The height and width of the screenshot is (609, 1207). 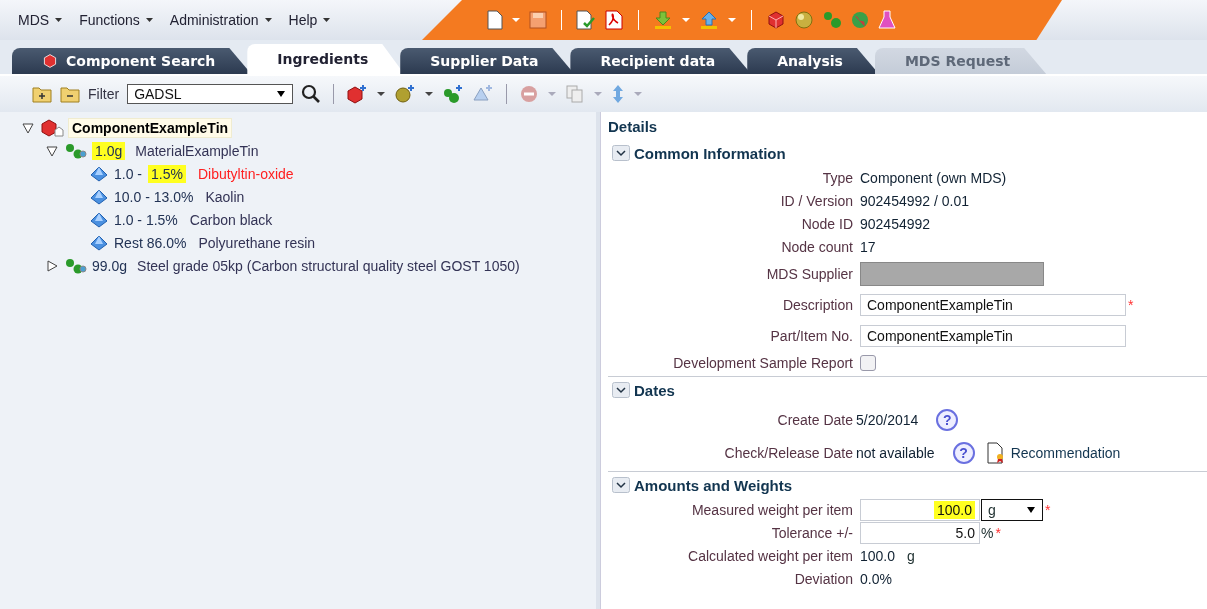 What do you see at coordinates (920, 532) in the screenshot?
I see `input-field: 5.0` at bounding box center [920, 532].